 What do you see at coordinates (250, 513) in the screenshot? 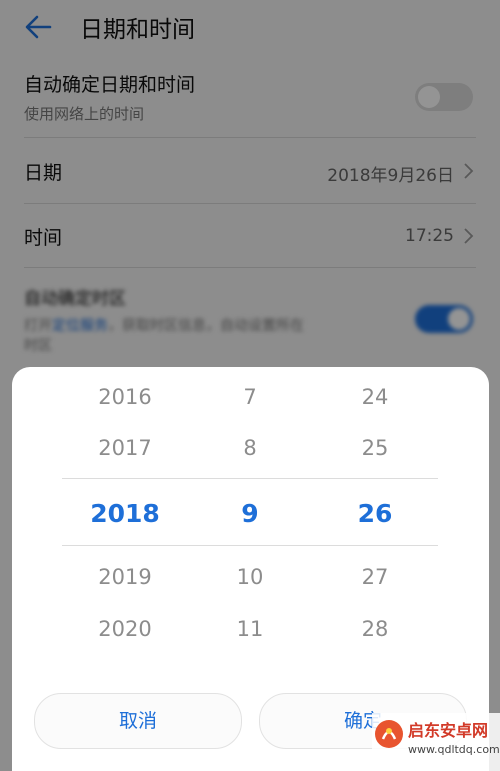
I see `month-option-selected: 9` at bounding box center [250, 513].